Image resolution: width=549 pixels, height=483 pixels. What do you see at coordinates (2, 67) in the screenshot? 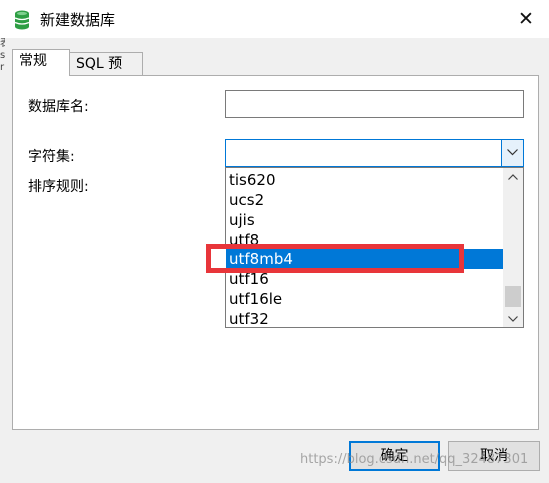
I see `edge-char: r` at bounding box center [2, 67].